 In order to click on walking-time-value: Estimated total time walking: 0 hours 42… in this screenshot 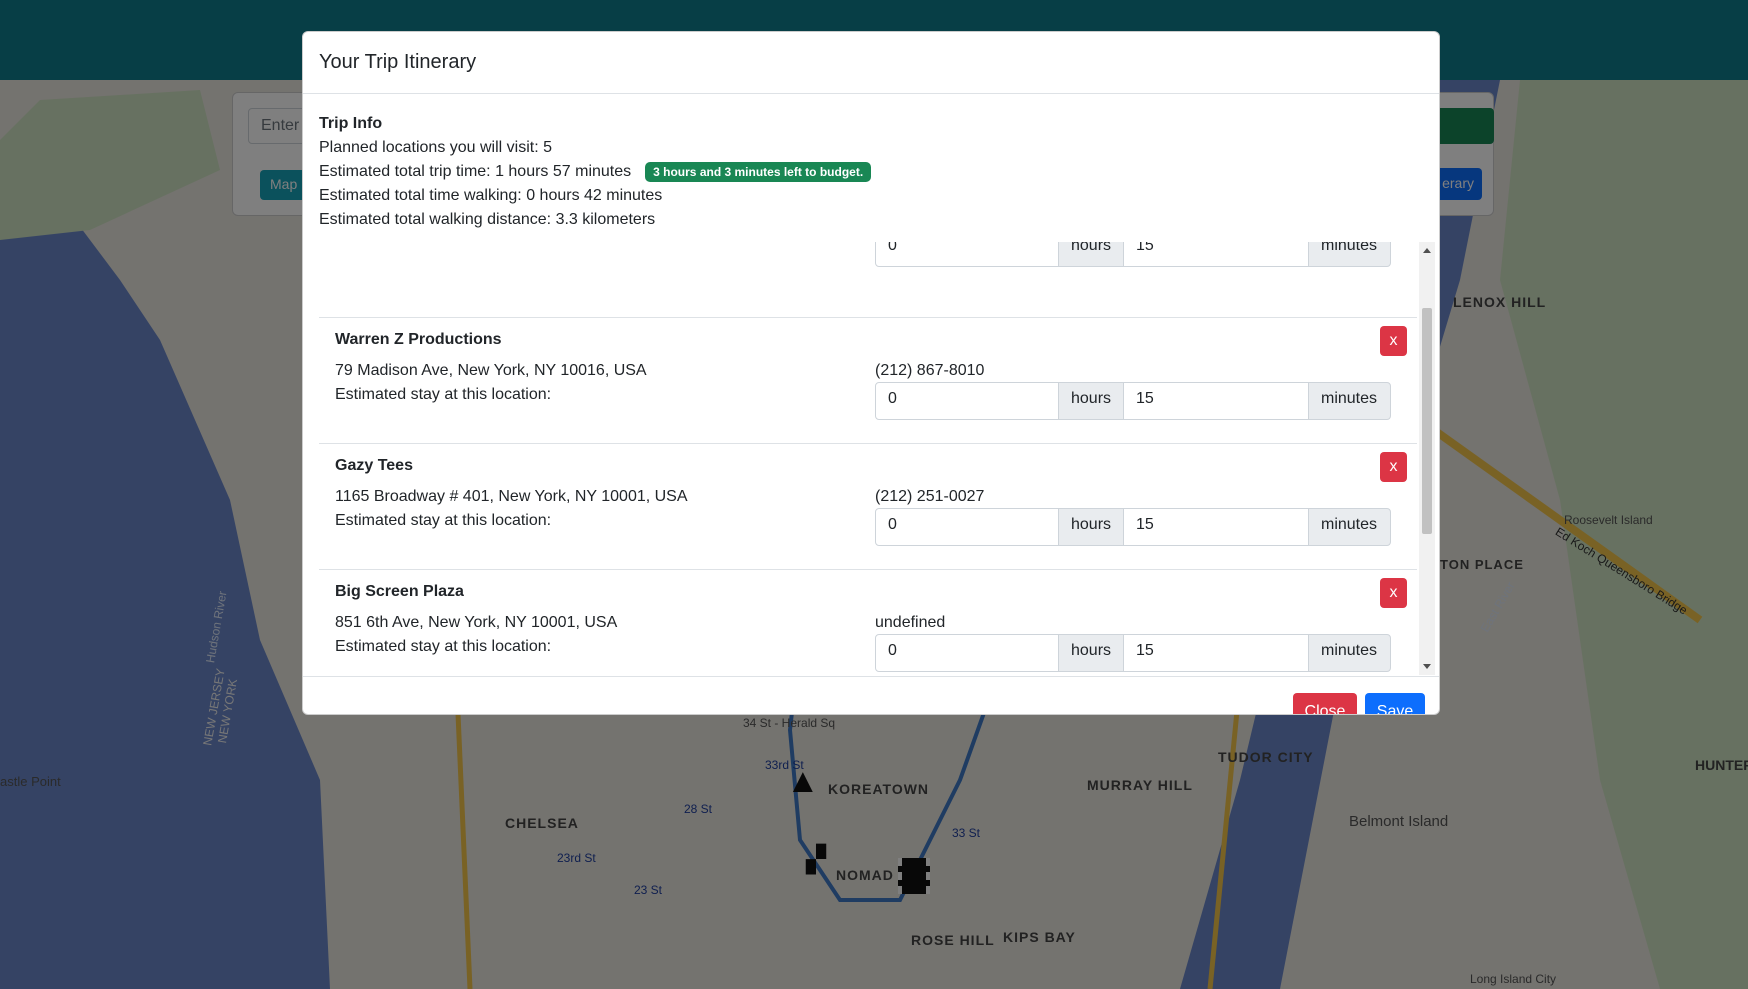, I will do `click(491, 195)`.